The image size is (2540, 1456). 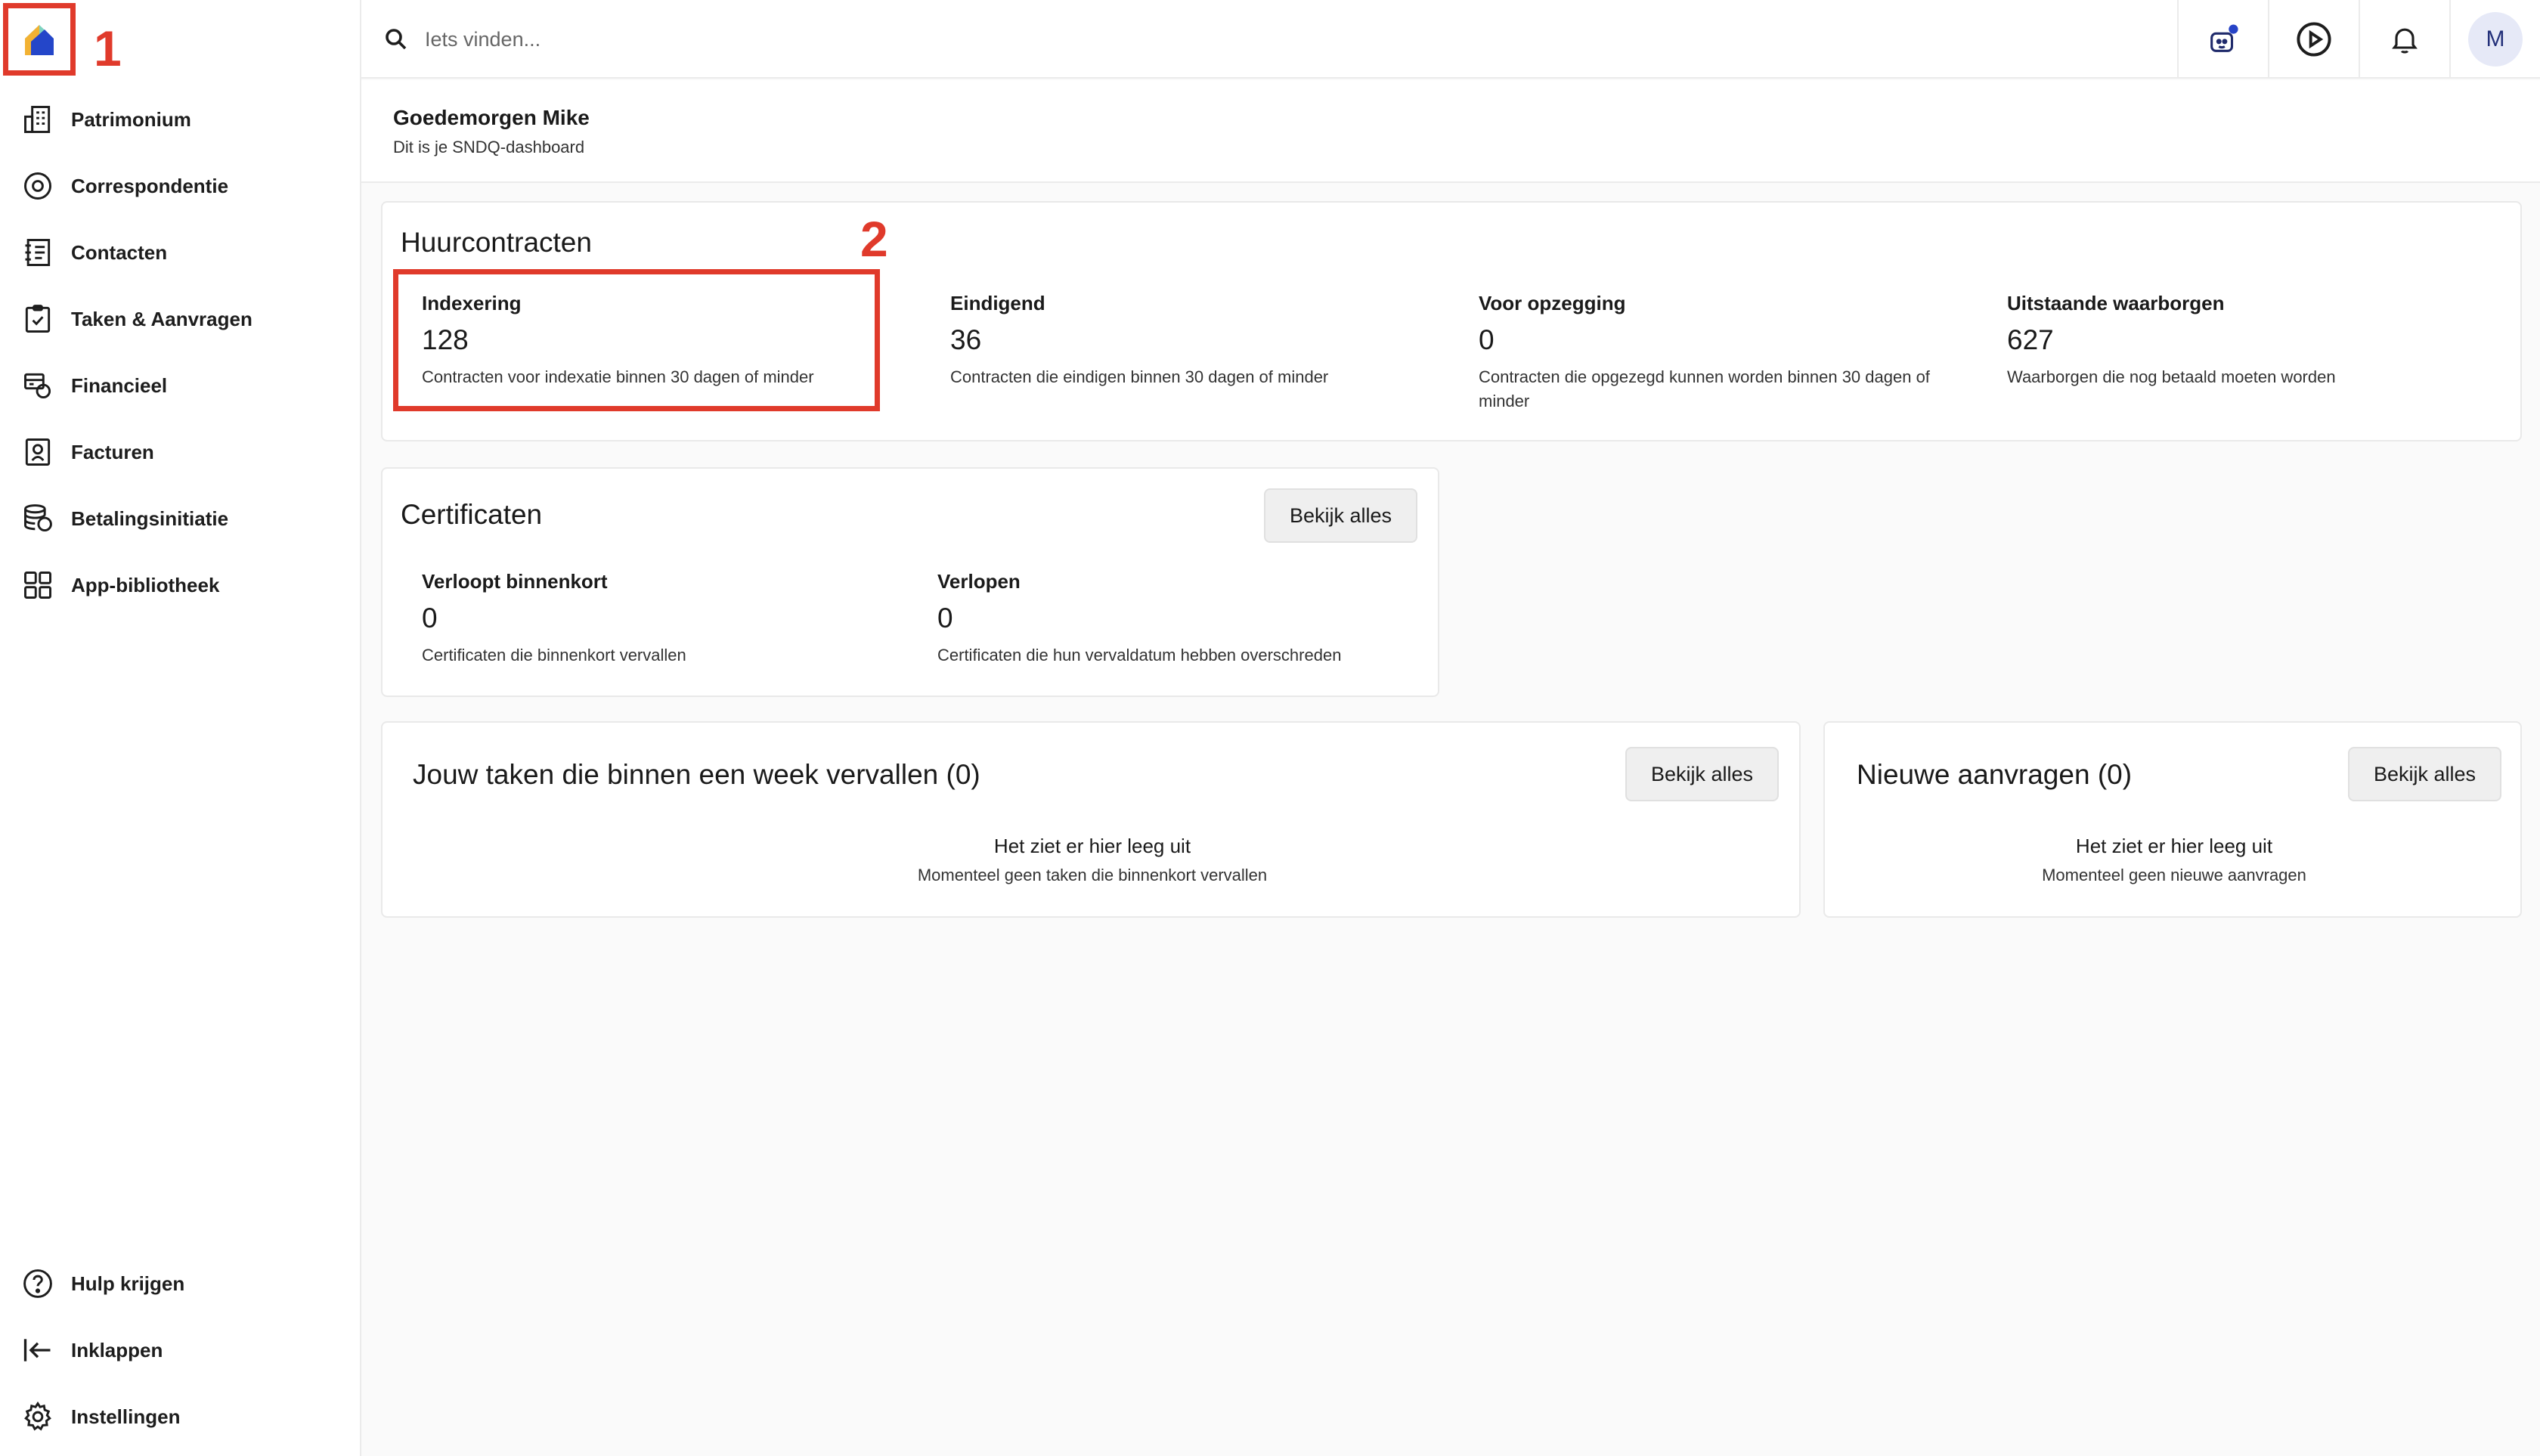 What do you see at coordinates (37, 1283) in the screenshot?
I see `help-circle-icon` at bounding box center [37, 1283].